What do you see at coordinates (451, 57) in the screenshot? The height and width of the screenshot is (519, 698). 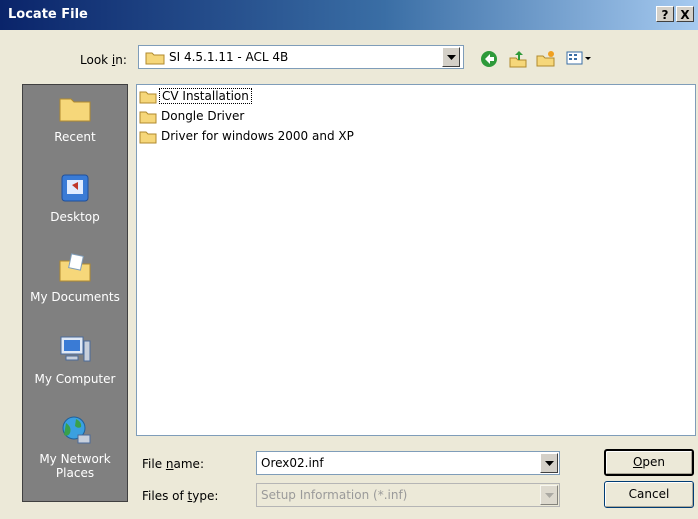 I see `look-in-dropdown-button` at bounding box center [451, 57].